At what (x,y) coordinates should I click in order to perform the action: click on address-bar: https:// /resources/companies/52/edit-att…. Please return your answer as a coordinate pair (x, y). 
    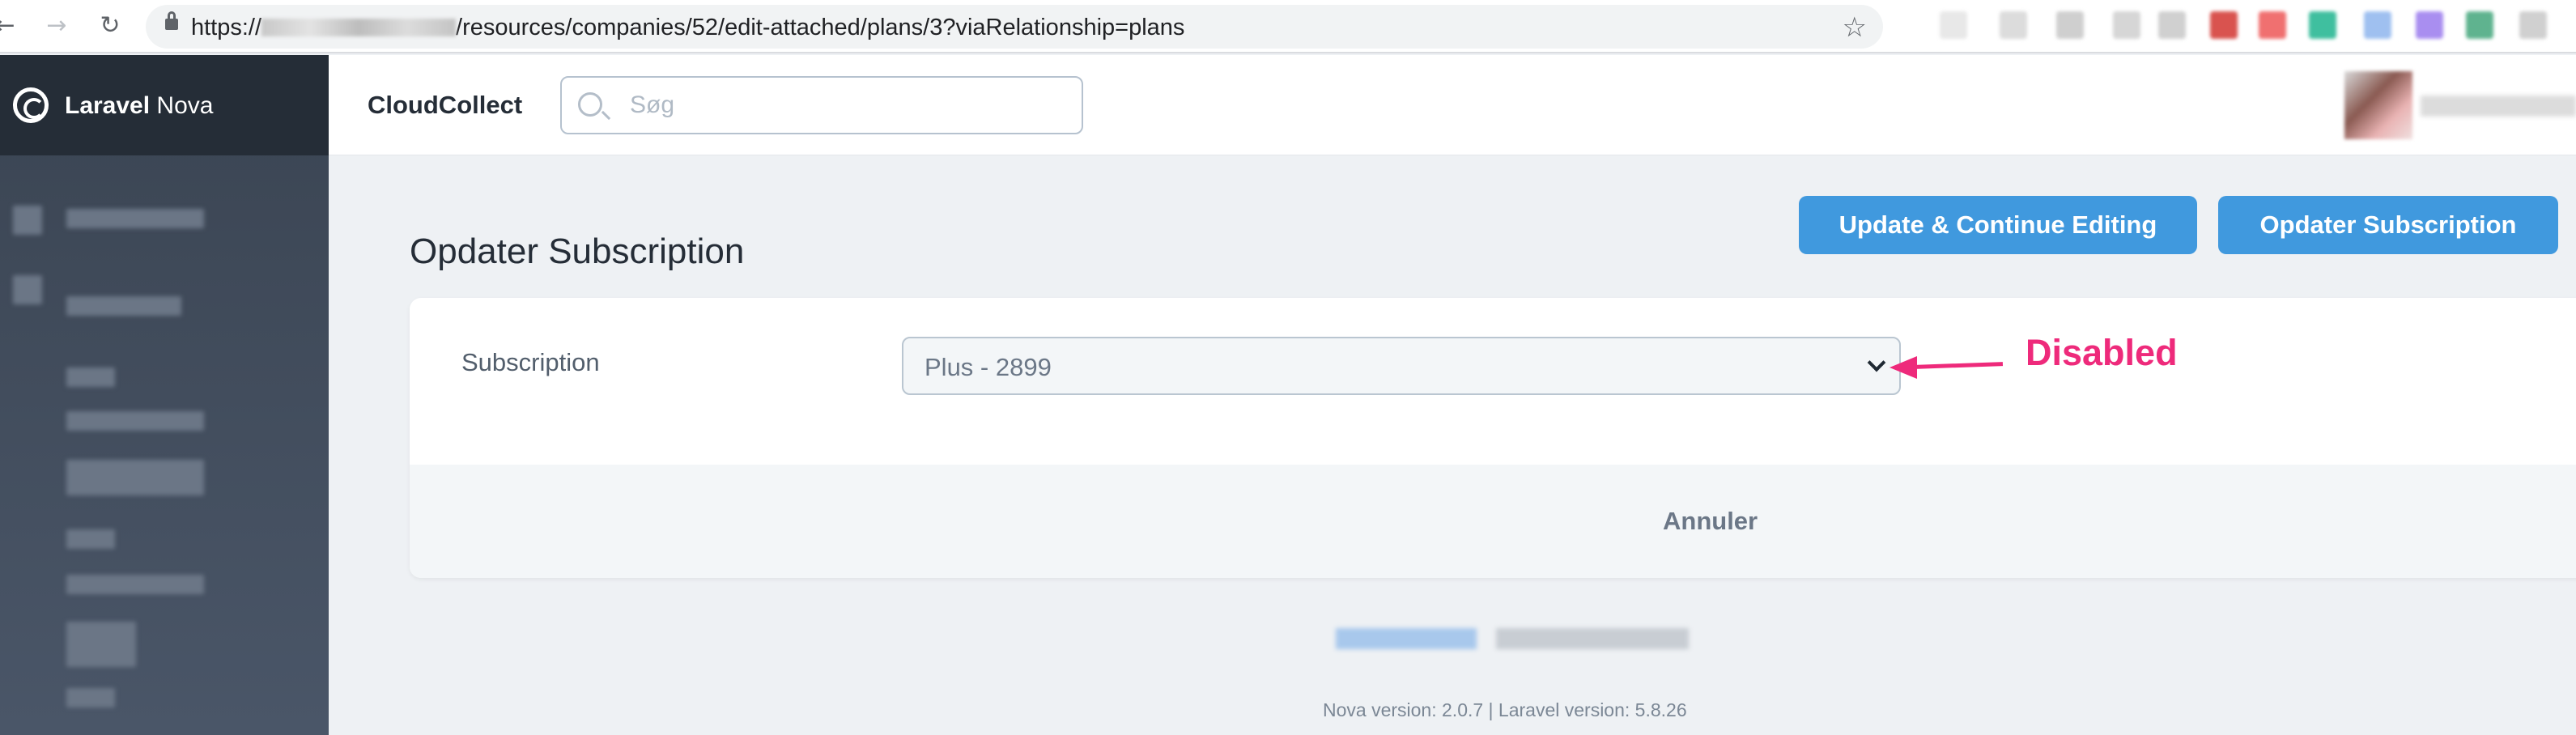
    Looking at the image, I should click on (1015, 27).